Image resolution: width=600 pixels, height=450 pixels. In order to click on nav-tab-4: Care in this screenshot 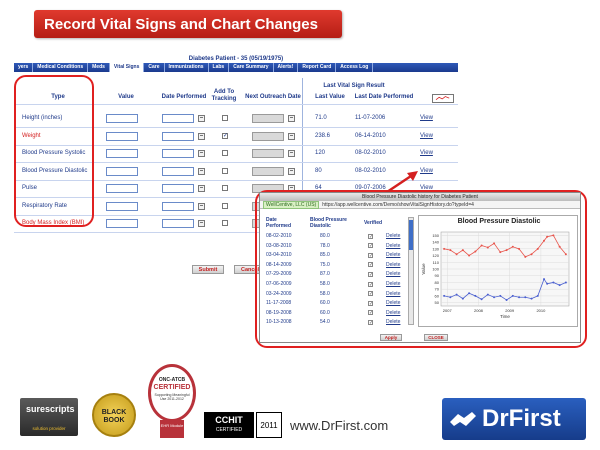, I will do `click(154, 67)`.